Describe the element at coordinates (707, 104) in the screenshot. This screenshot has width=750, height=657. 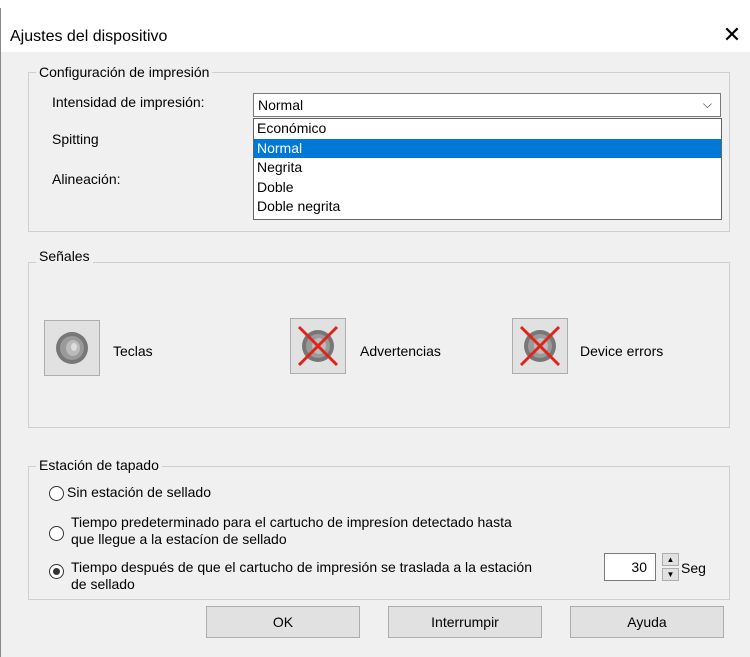
I see `chevron-down-icon: ⌵` at that location.